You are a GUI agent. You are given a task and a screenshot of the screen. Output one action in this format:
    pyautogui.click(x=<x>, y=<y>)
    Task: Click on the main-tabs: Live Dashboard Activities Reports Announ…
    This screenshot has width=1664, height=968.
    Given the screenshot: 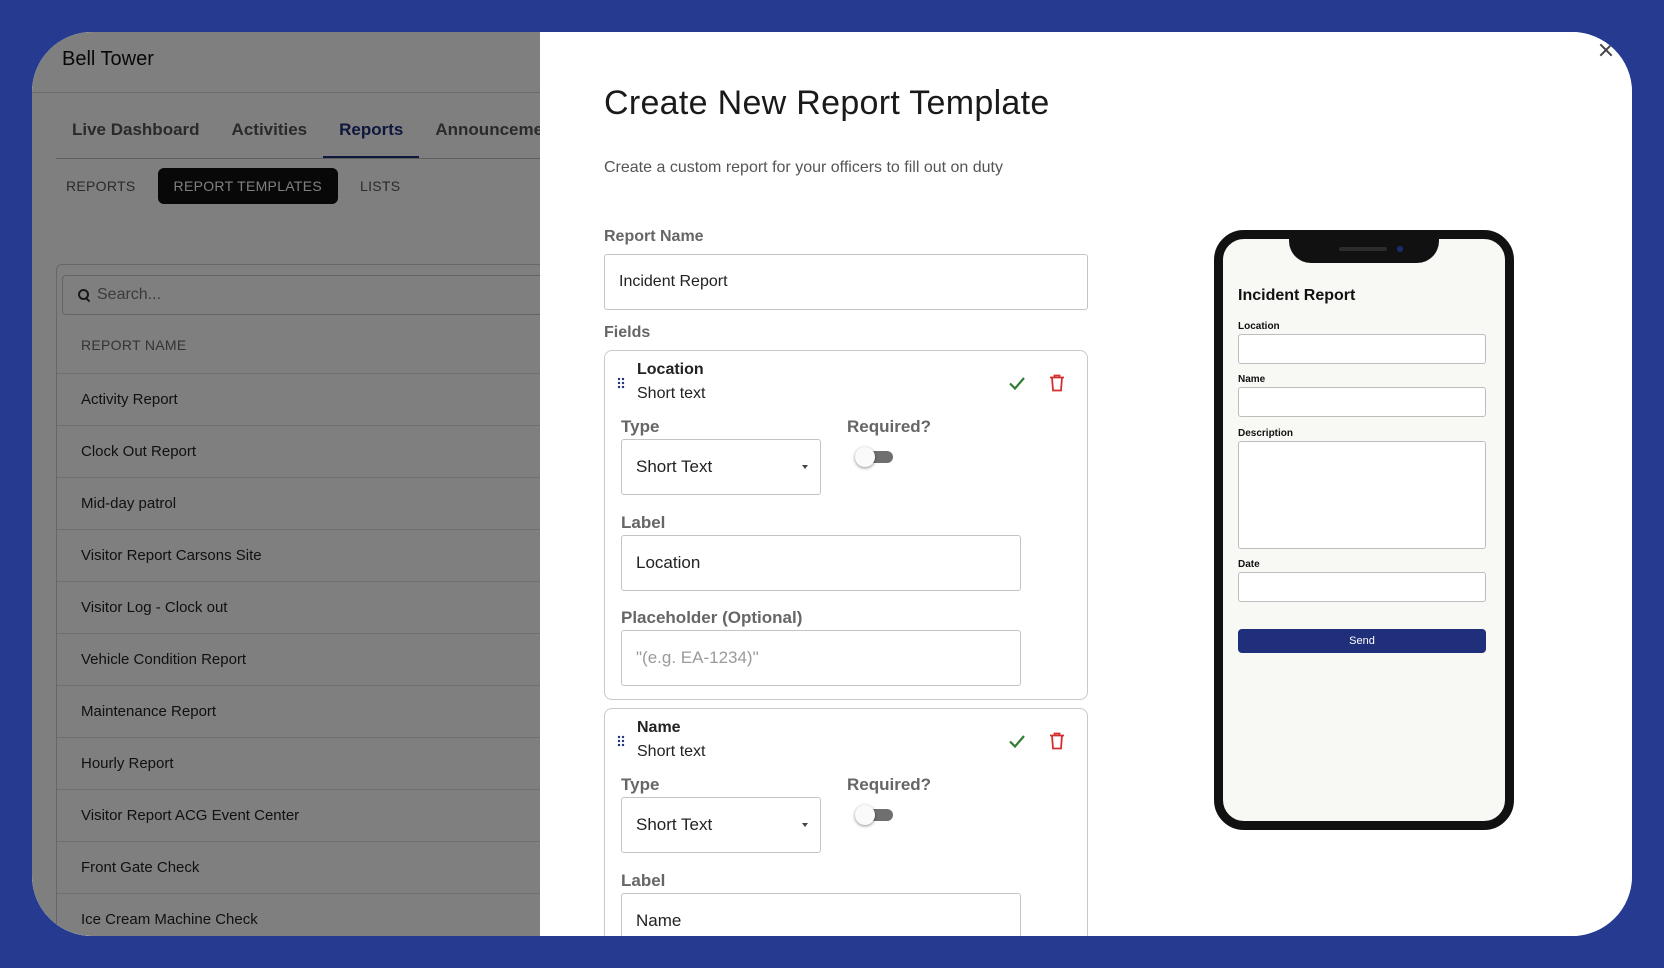 What is the action you would take?
    pyautogui.click(x=315, y=132)
    